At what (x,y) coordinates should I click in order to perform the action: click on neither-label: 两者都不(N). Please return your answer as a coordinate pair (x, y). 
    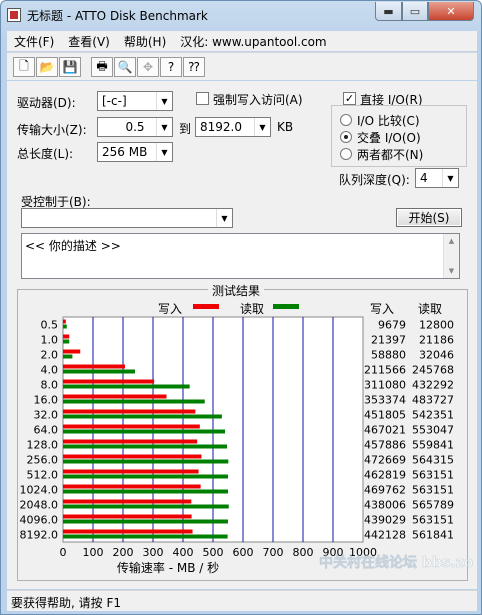
    Looking at the image, I should click on (390, 155).